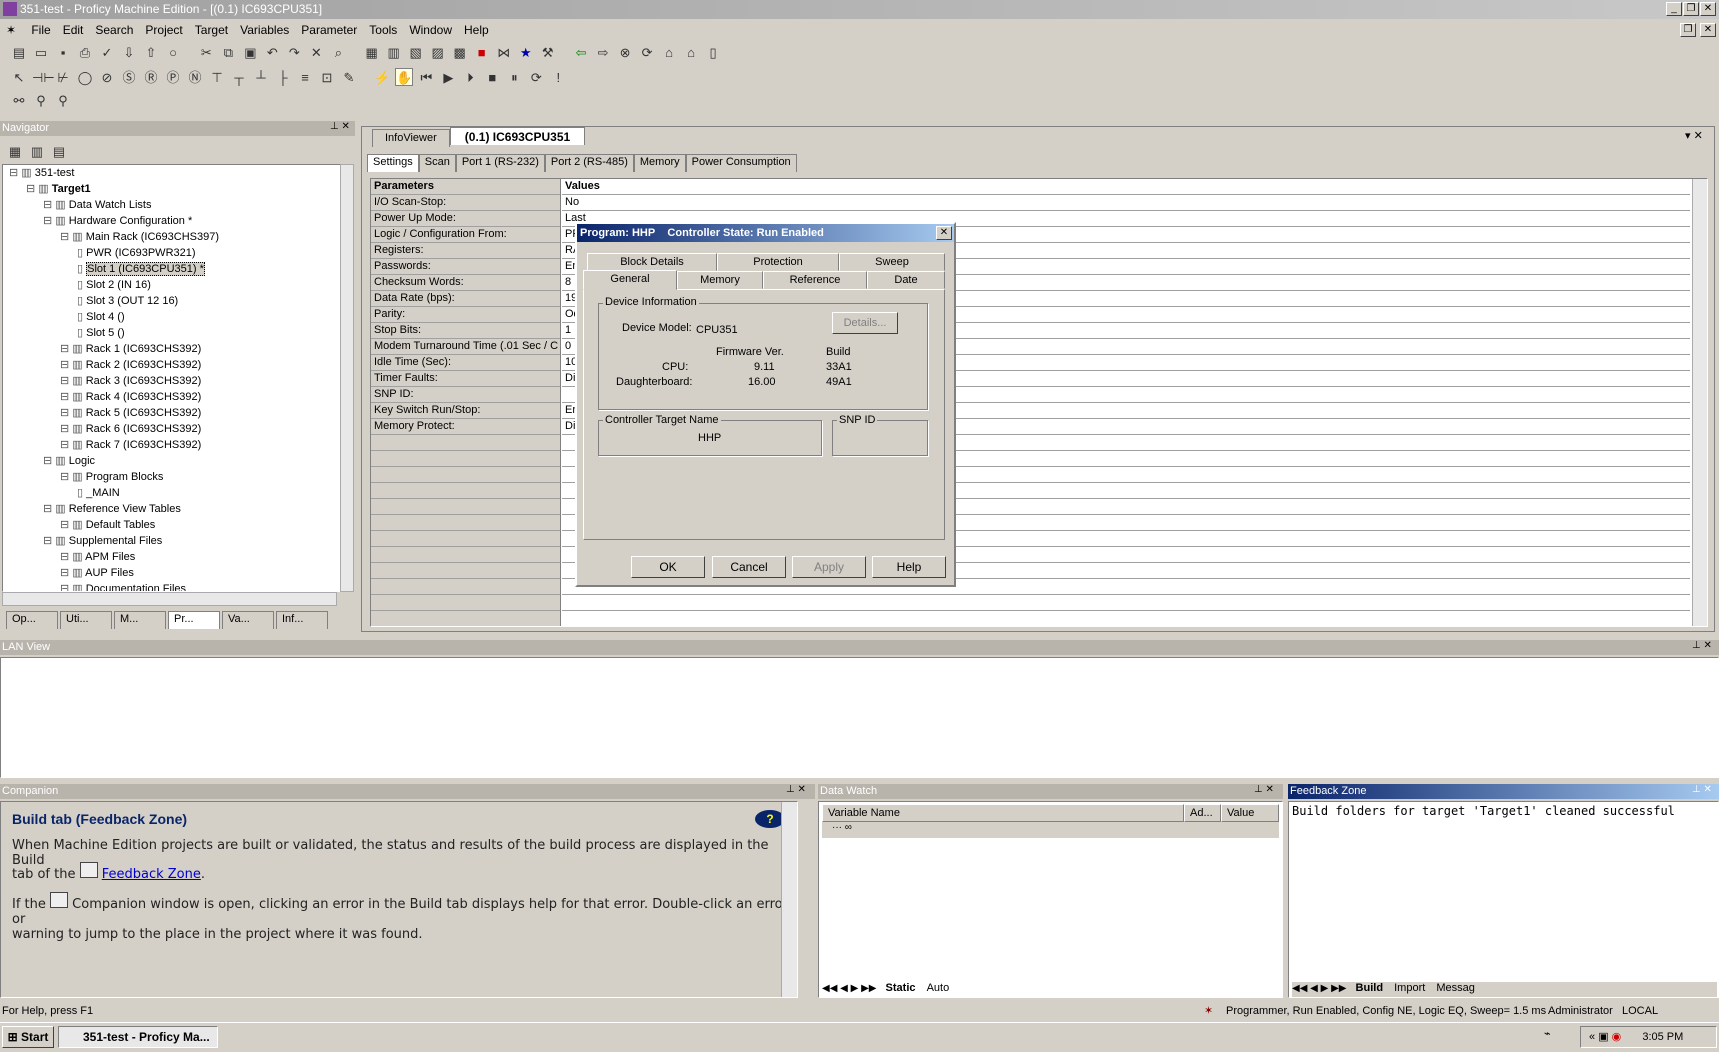 This screenshot has width=1719, height=1052. Describe the element at coordinates (178, 189) in the screenshot. I see `tree-node: ⊟ ▥ Target1` at that location.